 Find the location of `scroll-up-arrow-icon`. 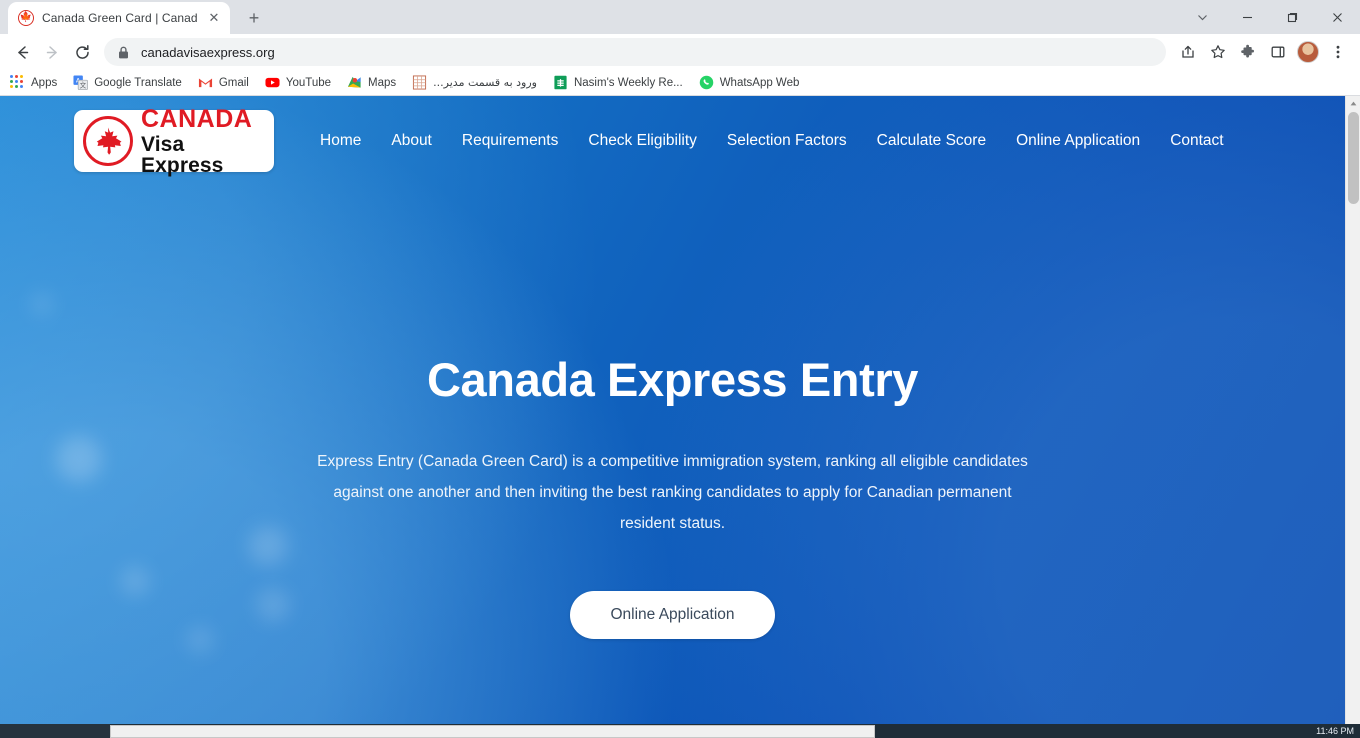

scroll-up-arrow-icon is located at coordinates (1353, 103).